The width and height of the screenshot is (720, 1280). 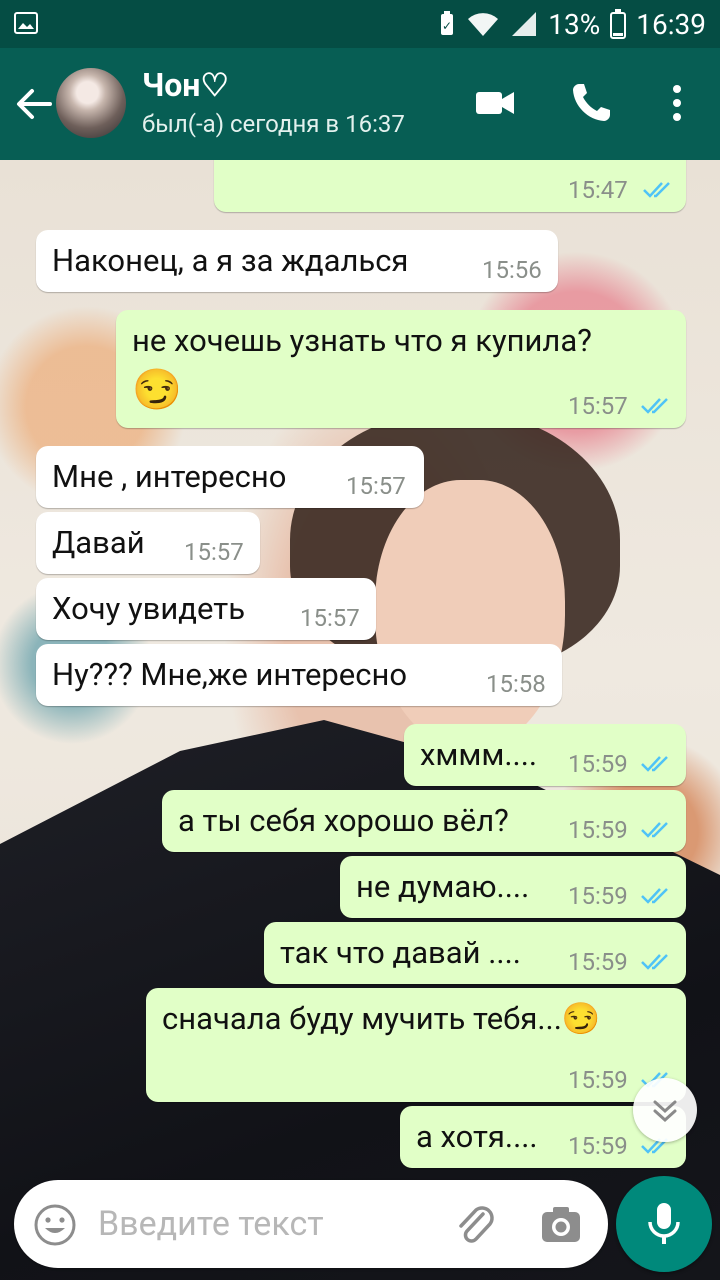 I want to click on signal-icon, so click(x=524, y=24).